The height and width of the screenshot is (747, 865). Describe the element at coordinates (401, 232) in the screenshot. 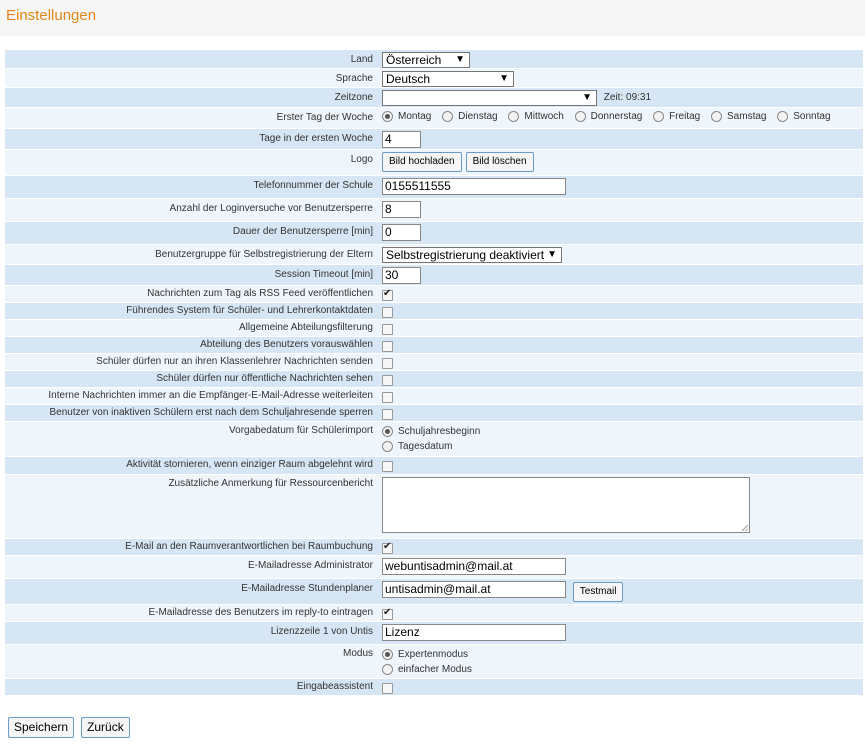

I see `sperrdauer-input: 0` at that location.